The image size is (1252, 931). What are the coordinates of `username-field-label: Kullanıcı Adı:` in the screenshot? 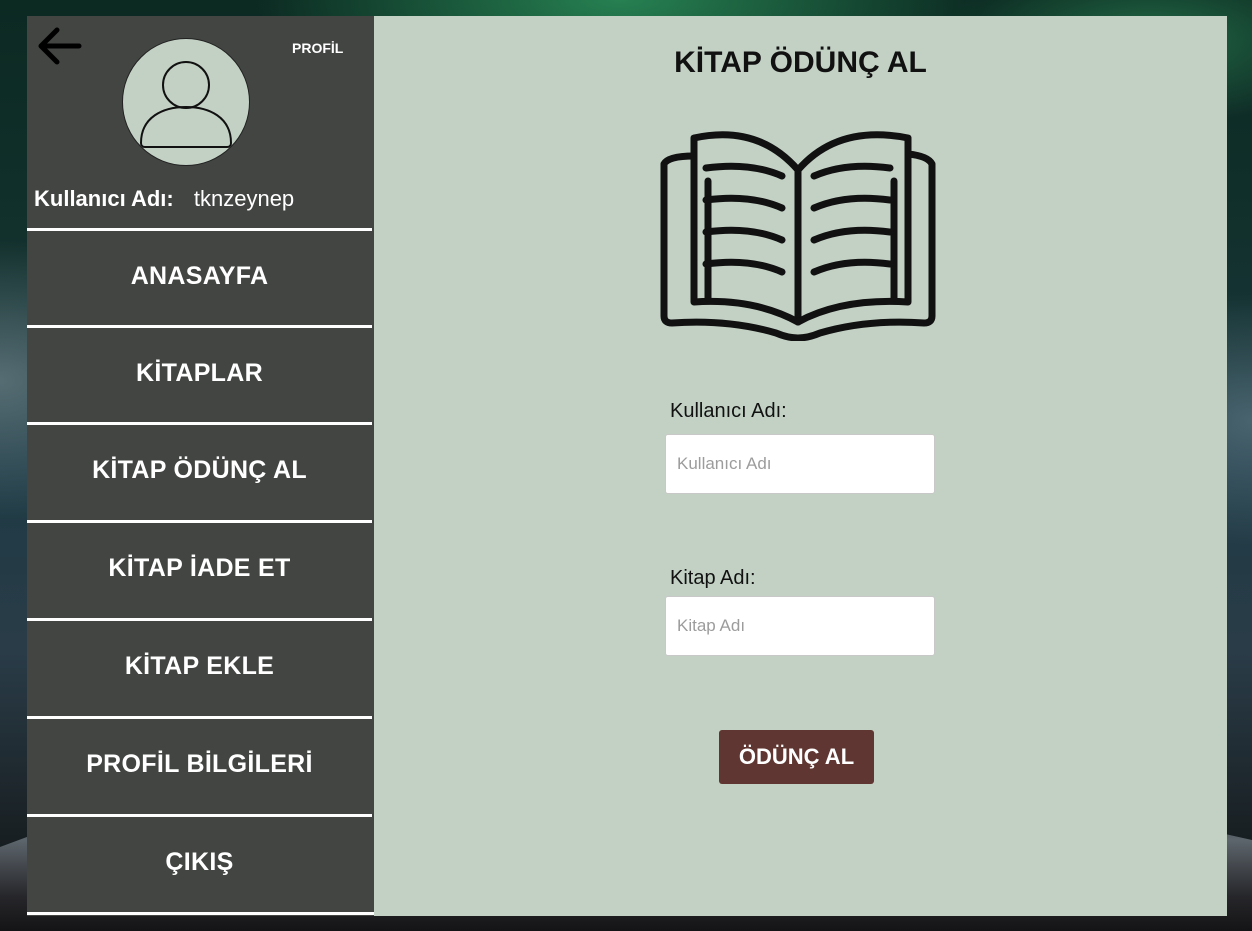 It's located at (728, 411).